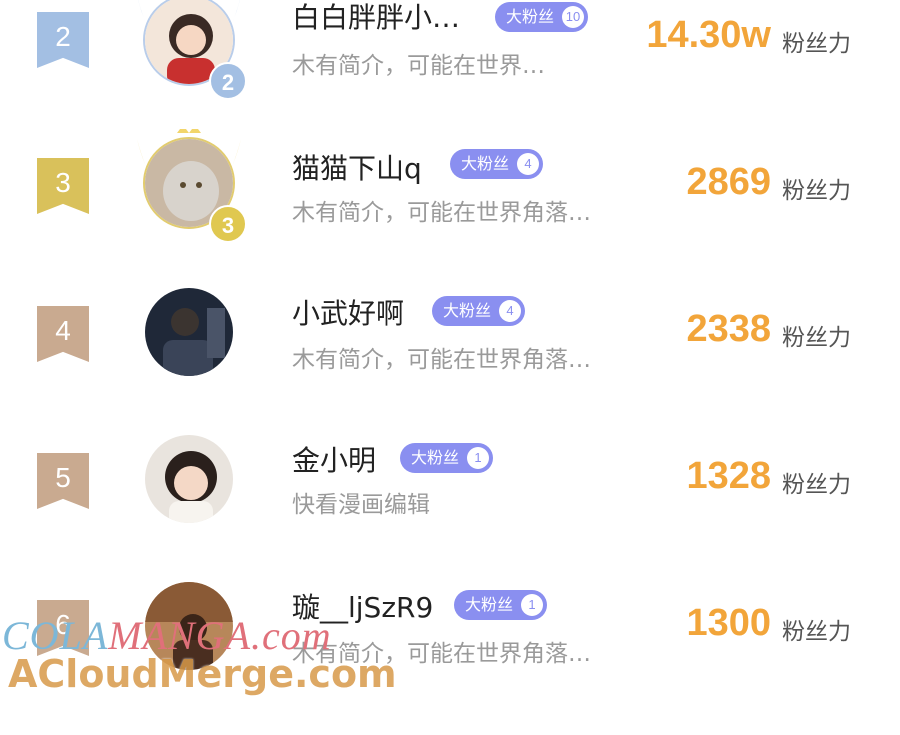 The height and width of the screenshot is (735, 900). I want to click on user-bio: 快看漫画编辑, so click(361, 505).